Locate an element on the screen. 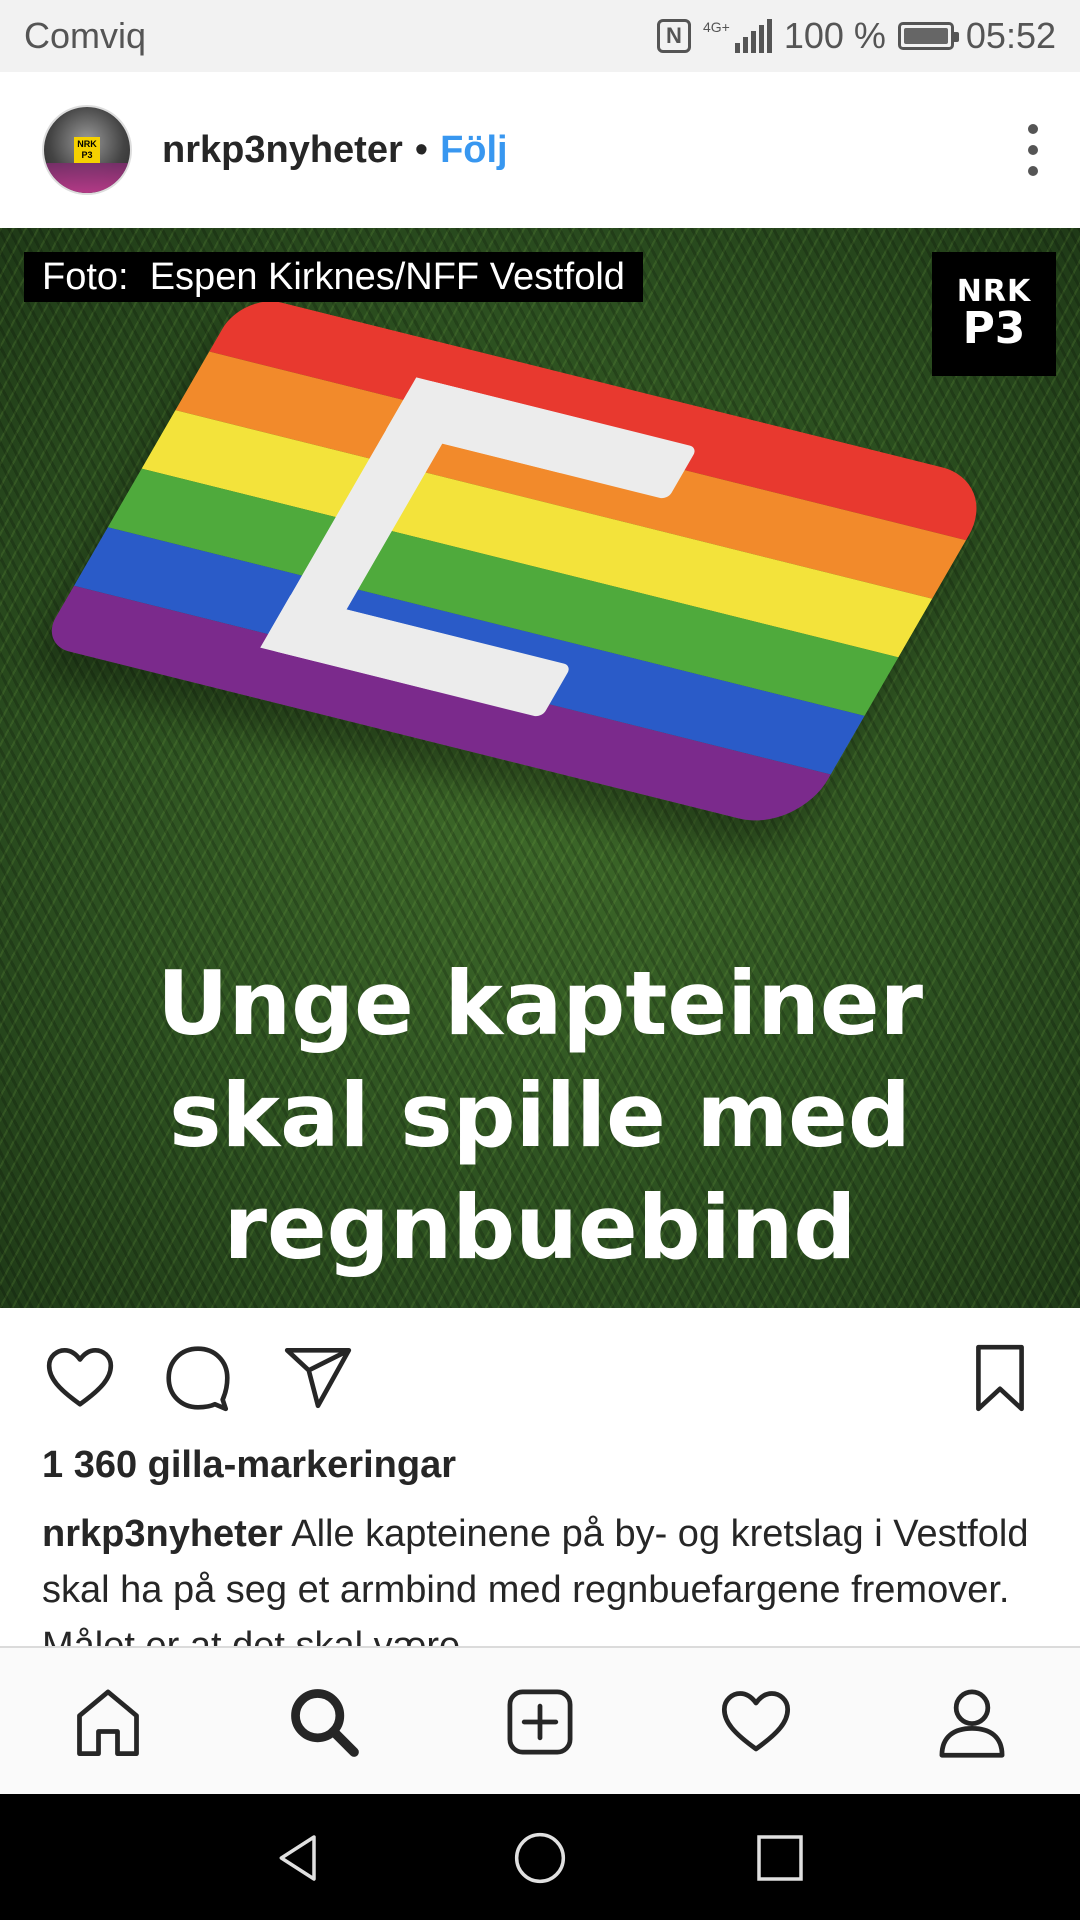 The height and width of the screenshot is (1920, 1080). clock: 05:52 is located at coordinates (1010, 35).